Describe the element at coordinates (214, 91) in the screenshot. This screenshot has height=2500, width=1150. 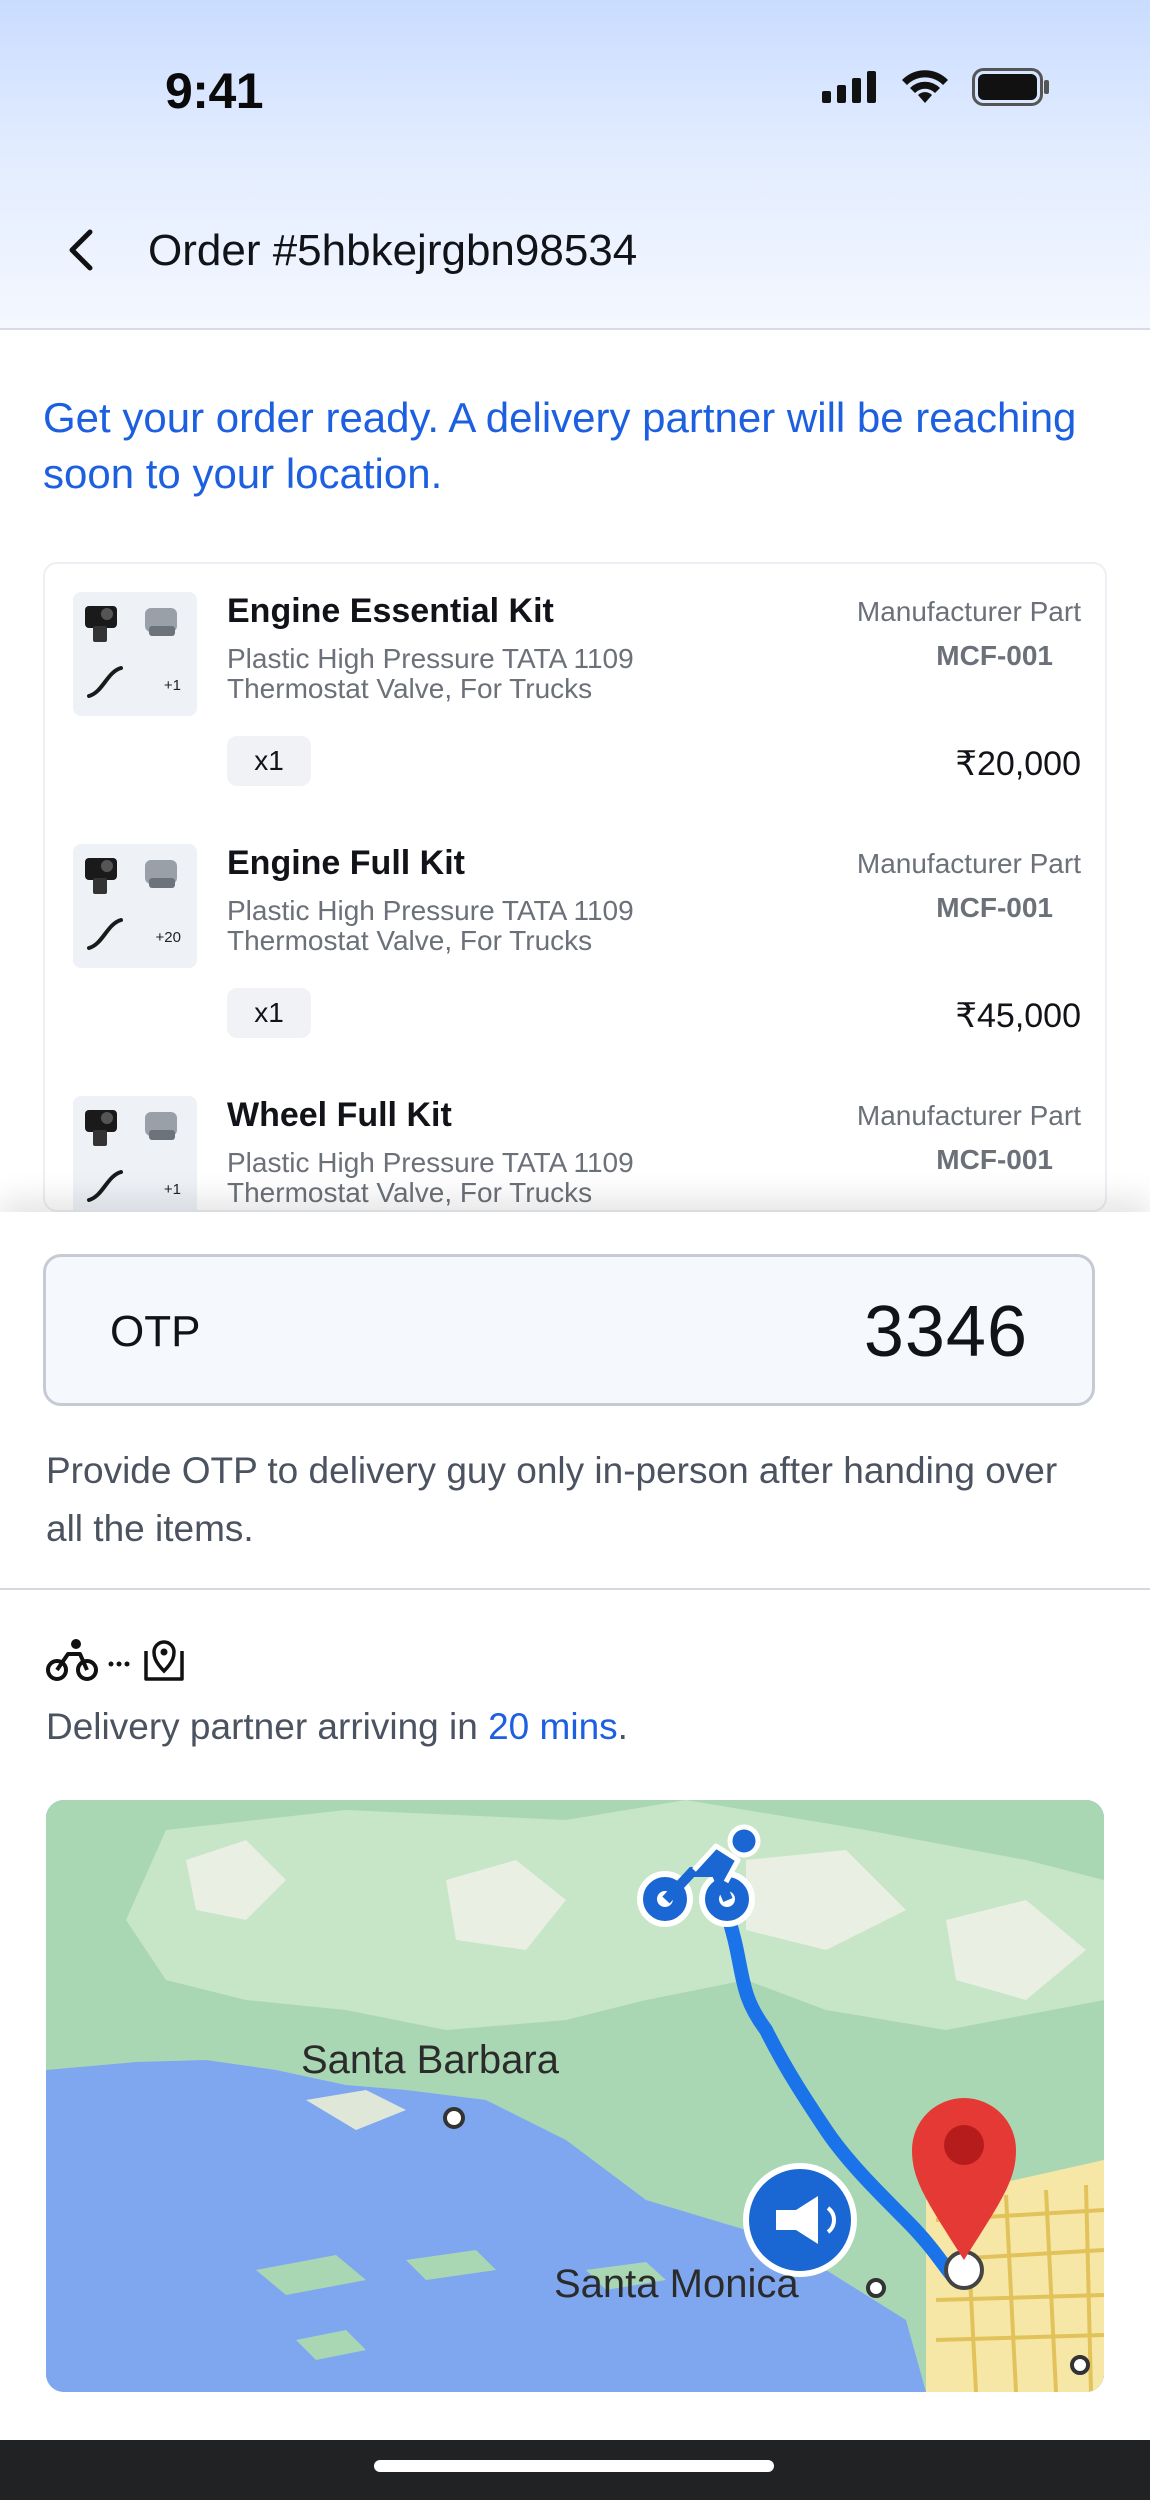
I see `status-time: 9:41` at that location.